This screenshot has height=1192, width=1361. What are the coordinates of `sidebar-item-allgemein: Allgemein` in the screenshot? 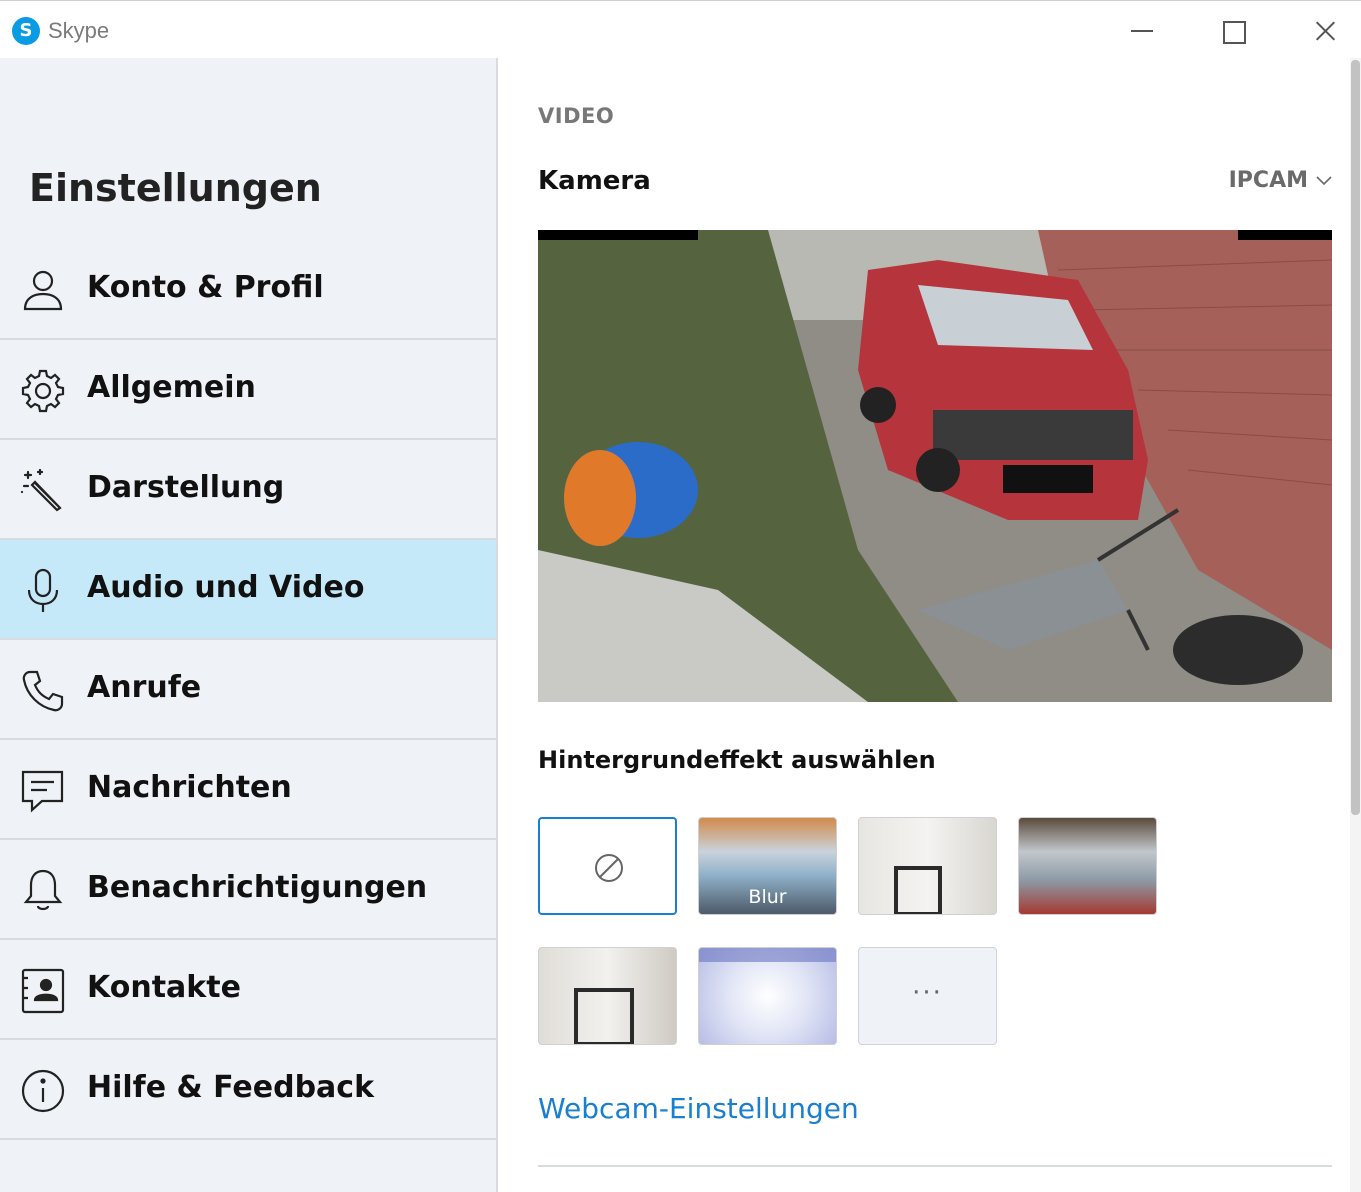 It's located at (248, 390).